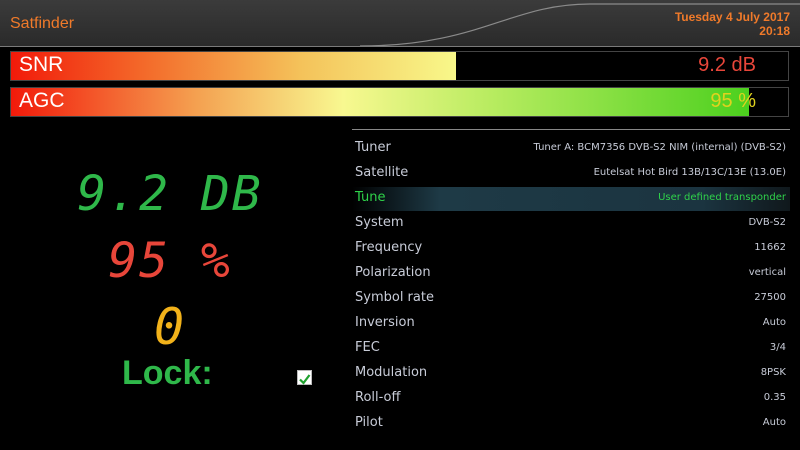 The height and width of the screenshot is (450, 800). Describe the element at coordinates (732, 17) in the screenshot. I see `date-label: Tuesday 4 July 2017` at that location.